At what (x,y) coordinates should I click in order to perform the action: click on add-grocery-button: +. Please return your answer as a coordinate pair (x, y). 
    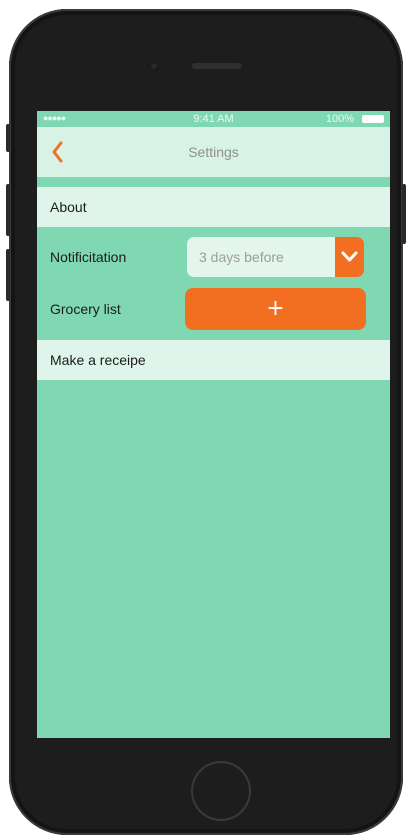
    Looking at the image, I should click on (275, 309).